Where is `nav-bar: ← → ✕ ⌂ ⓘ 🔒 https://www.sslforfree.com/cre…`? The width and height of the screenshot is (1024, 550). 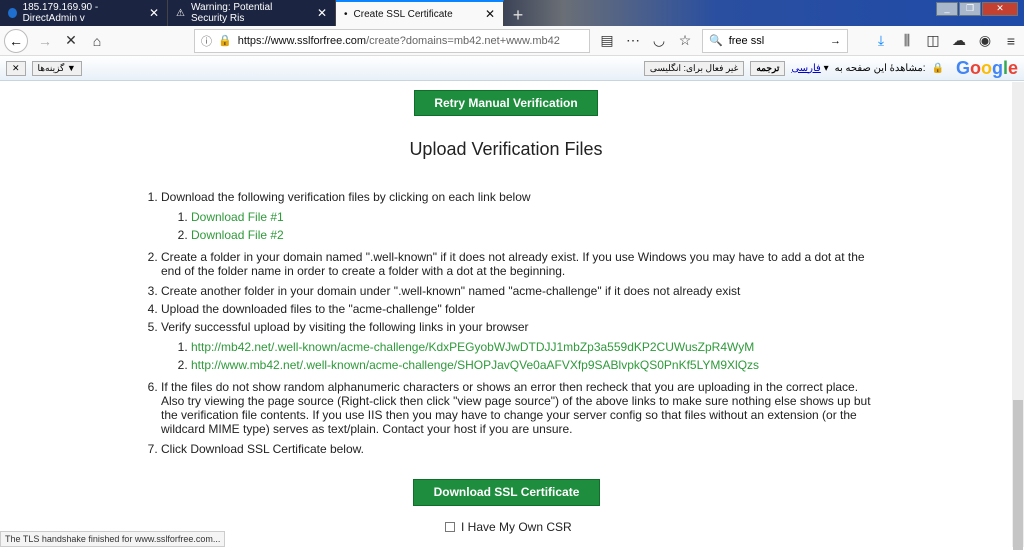 nav-bar: ← → ✕ ⌂ ⓘ 🔒 https://www.sslforfree.com/cre… is located at coordinates (512, 41).